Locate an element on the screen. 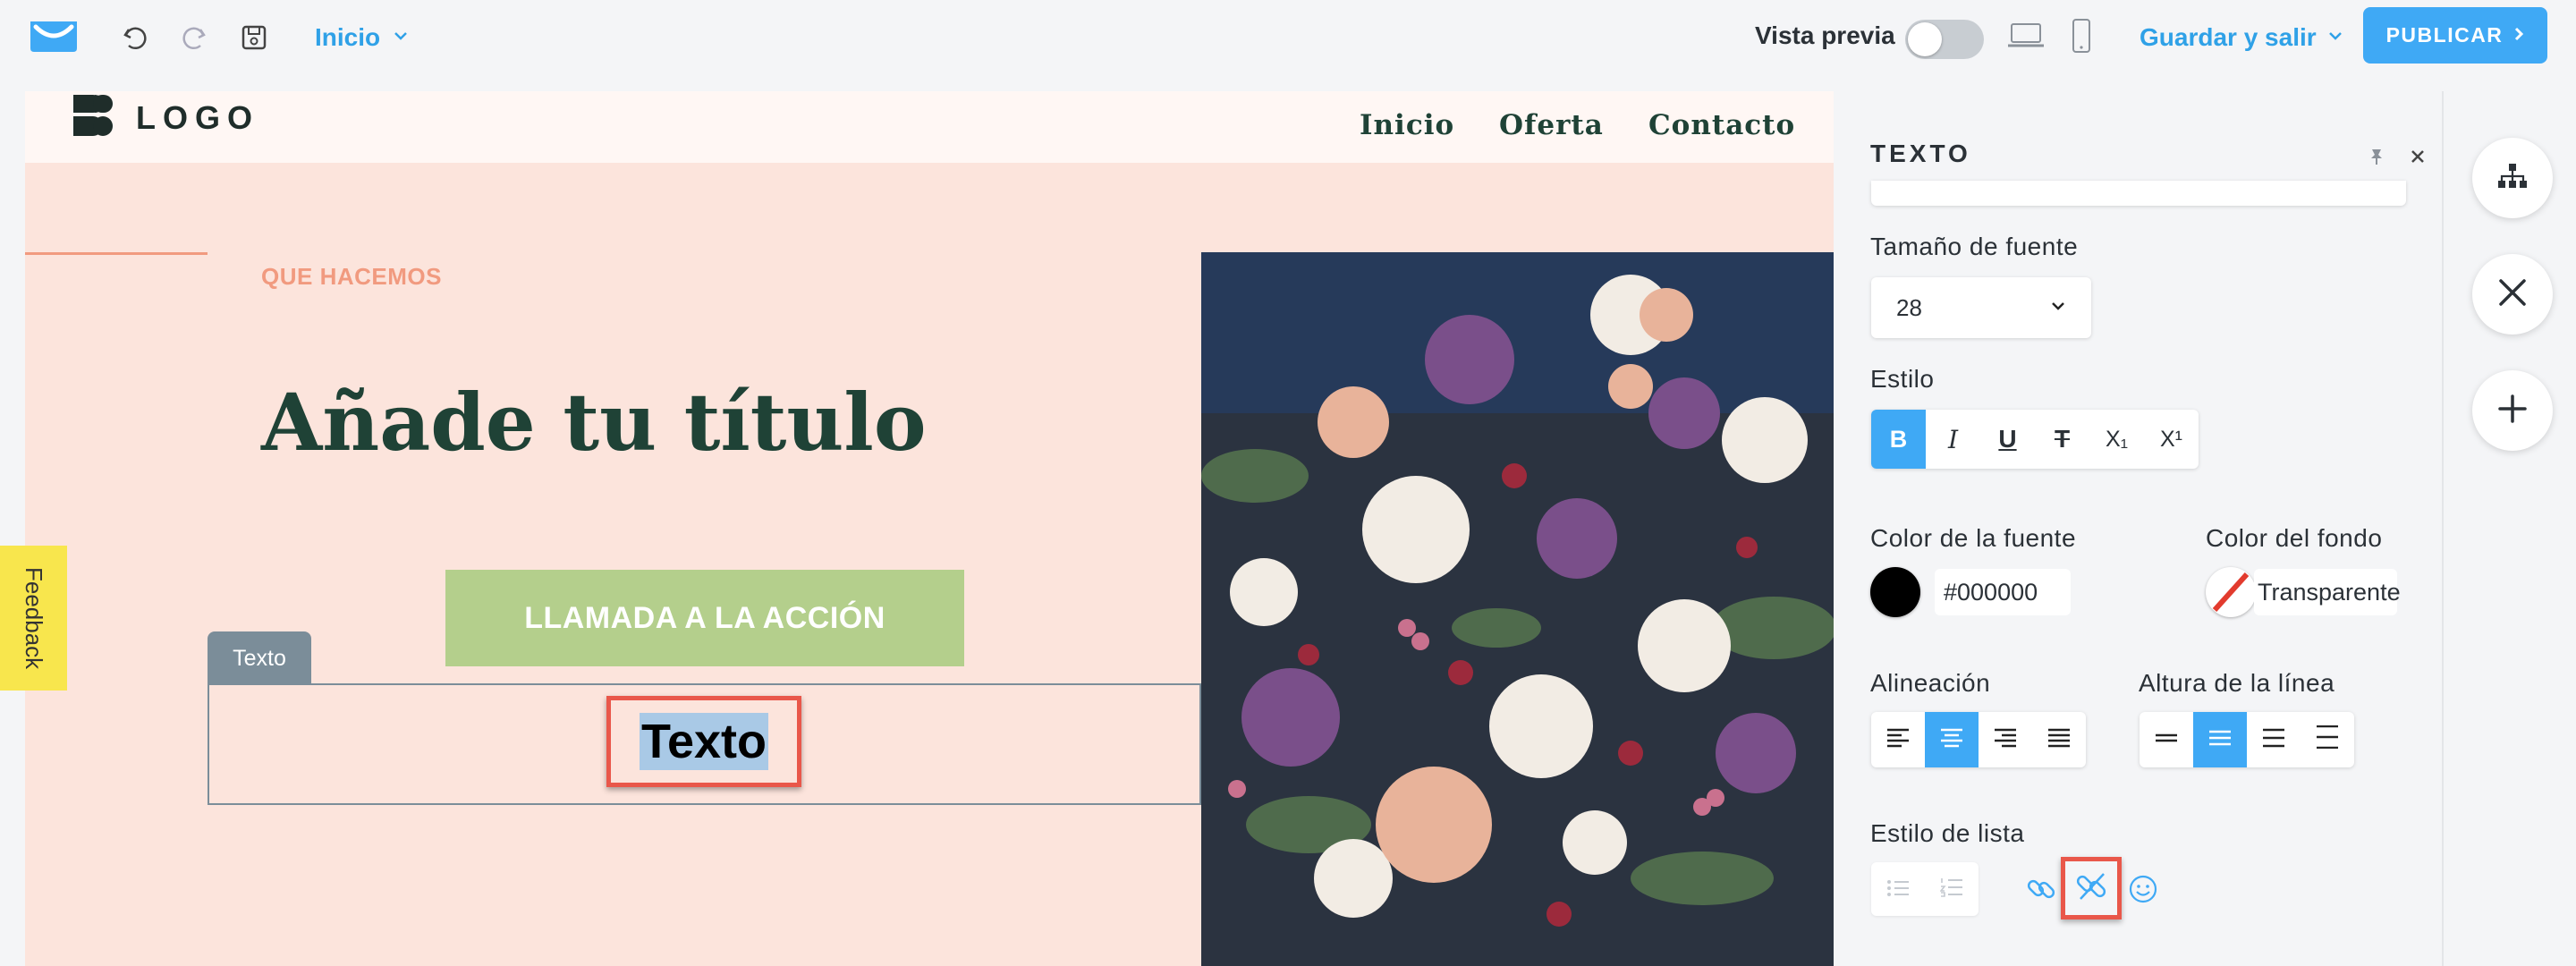 Image resolution: width=2576 pixels, height=966 pixels. text-block-tag: Texto is located at coordinates (259, 658).